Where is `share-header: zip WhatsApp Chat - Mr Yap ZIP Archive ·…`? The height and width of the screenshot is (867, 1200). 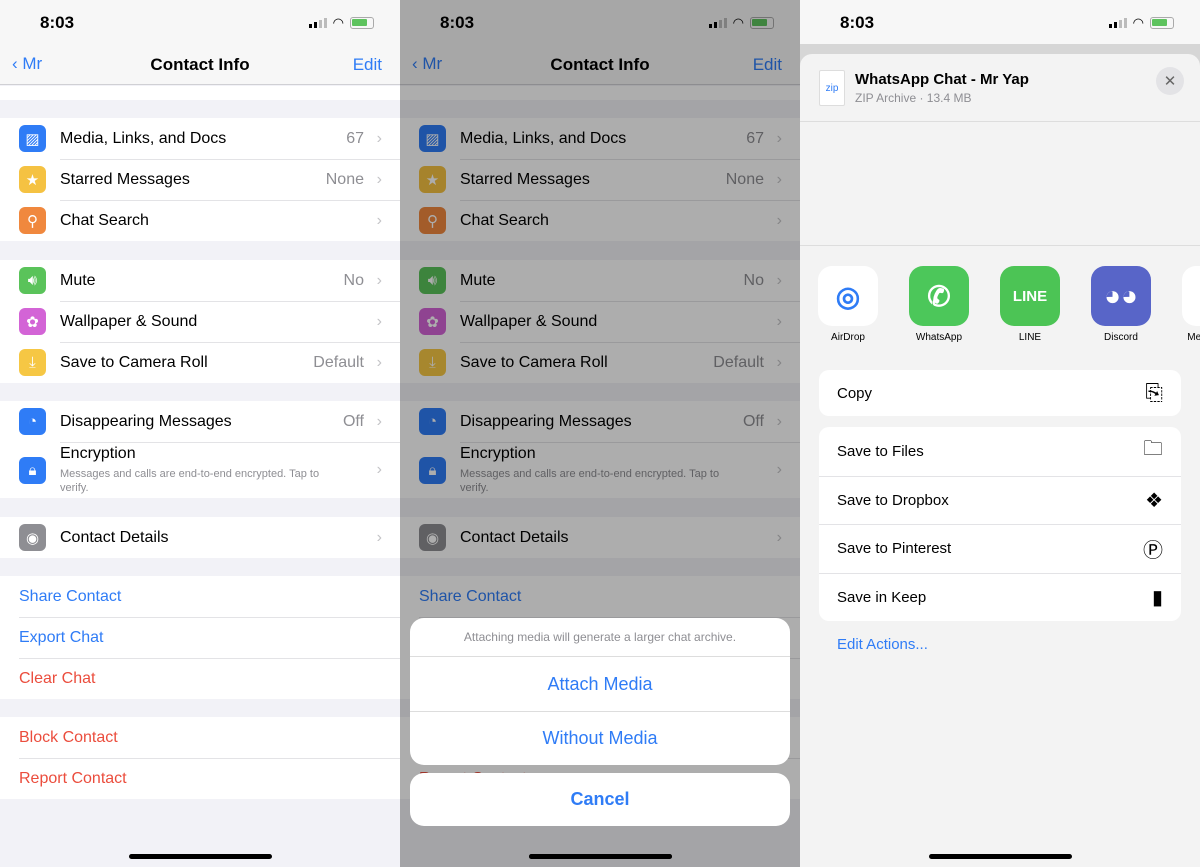 share-header: zip WhatsApp Chat - Mr Yap ZIP Archive ·… is located at coordinates (1000, 88).